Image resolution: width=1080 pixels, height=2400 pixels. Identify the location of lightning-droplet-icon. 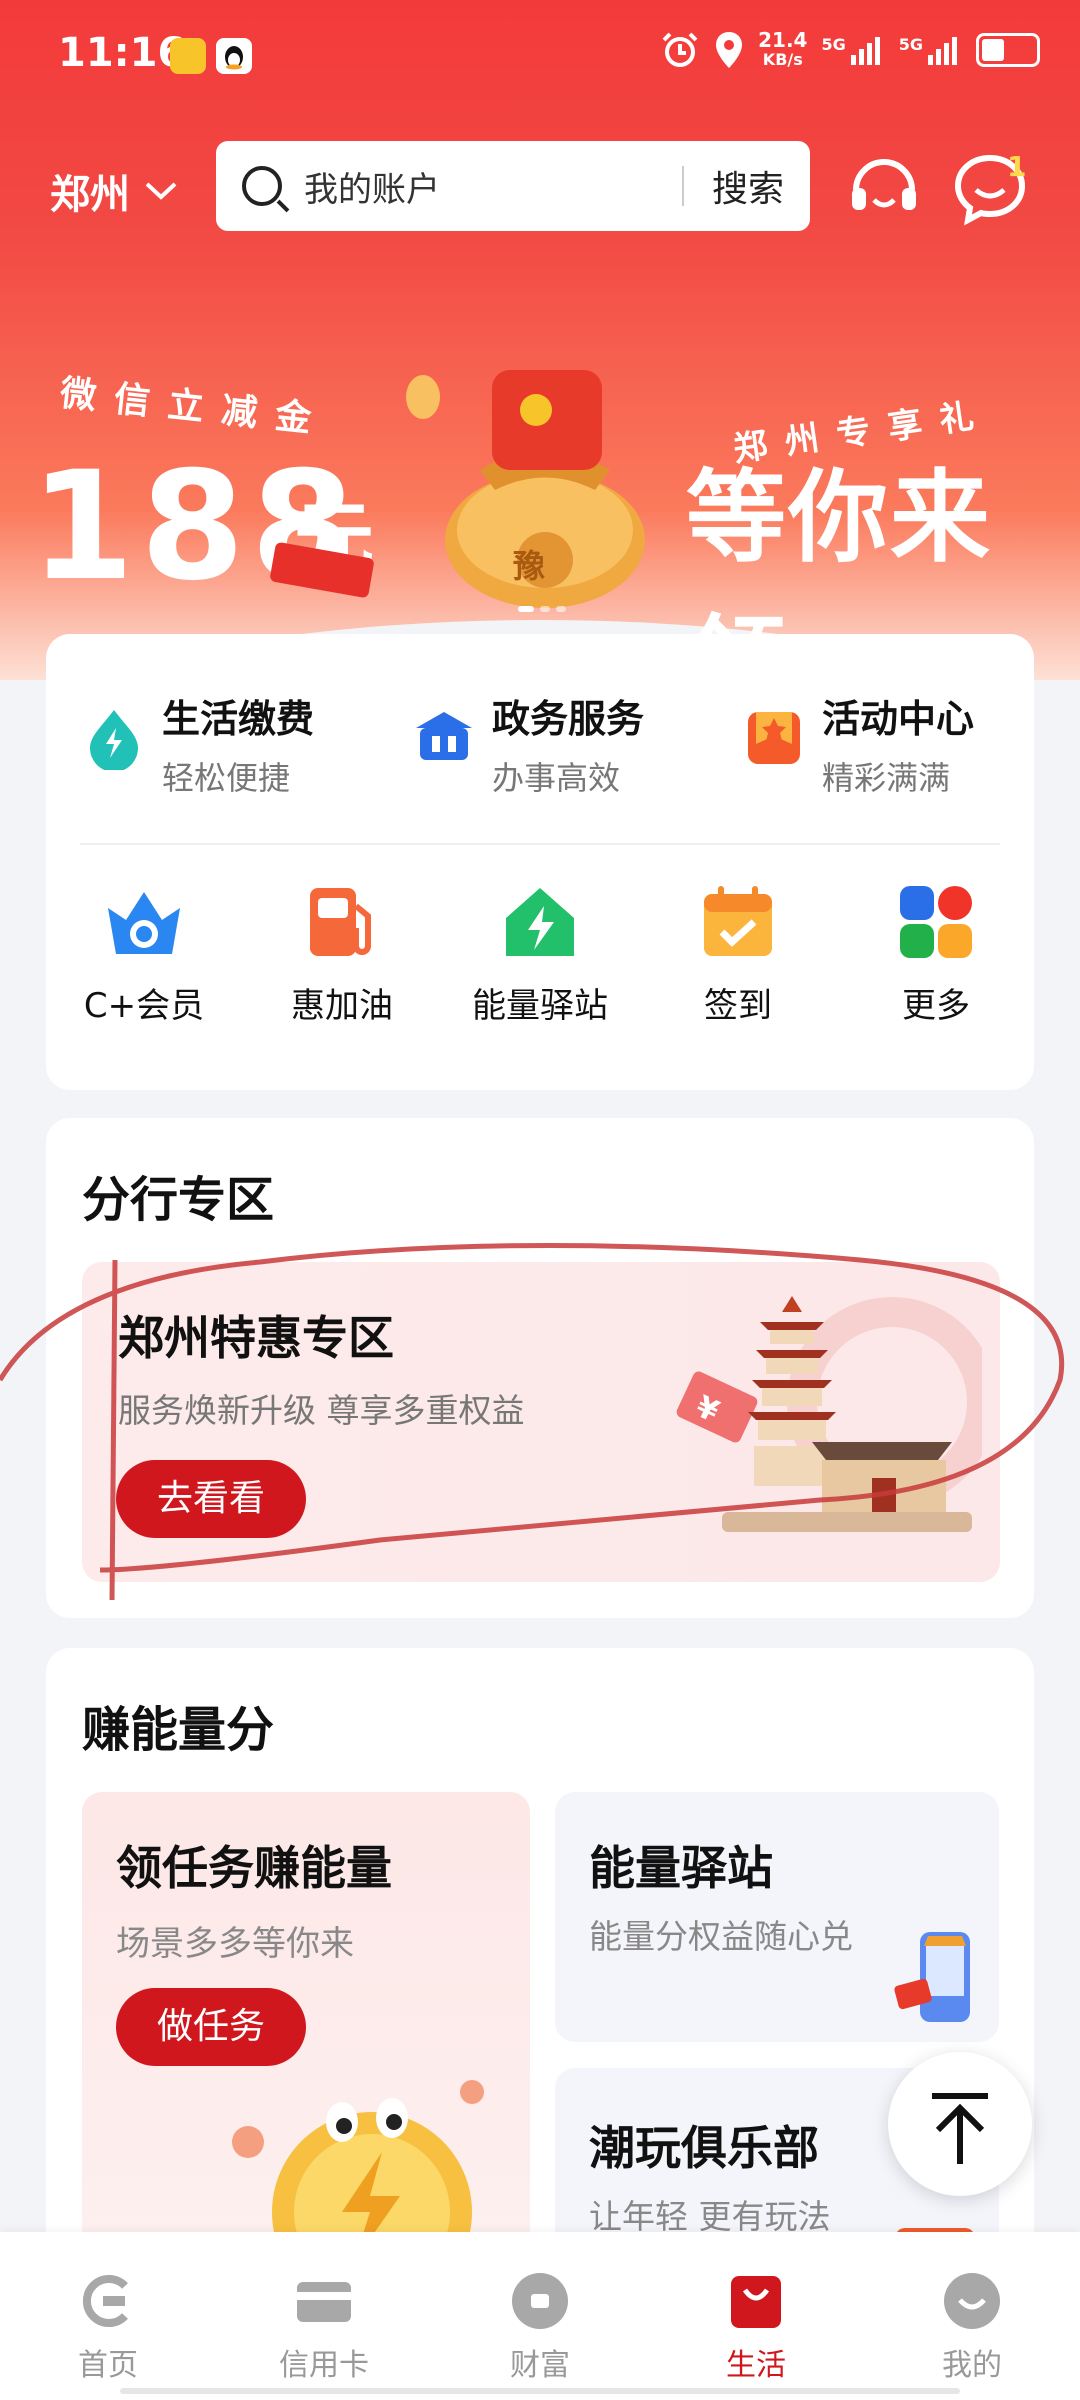
(114, 740).